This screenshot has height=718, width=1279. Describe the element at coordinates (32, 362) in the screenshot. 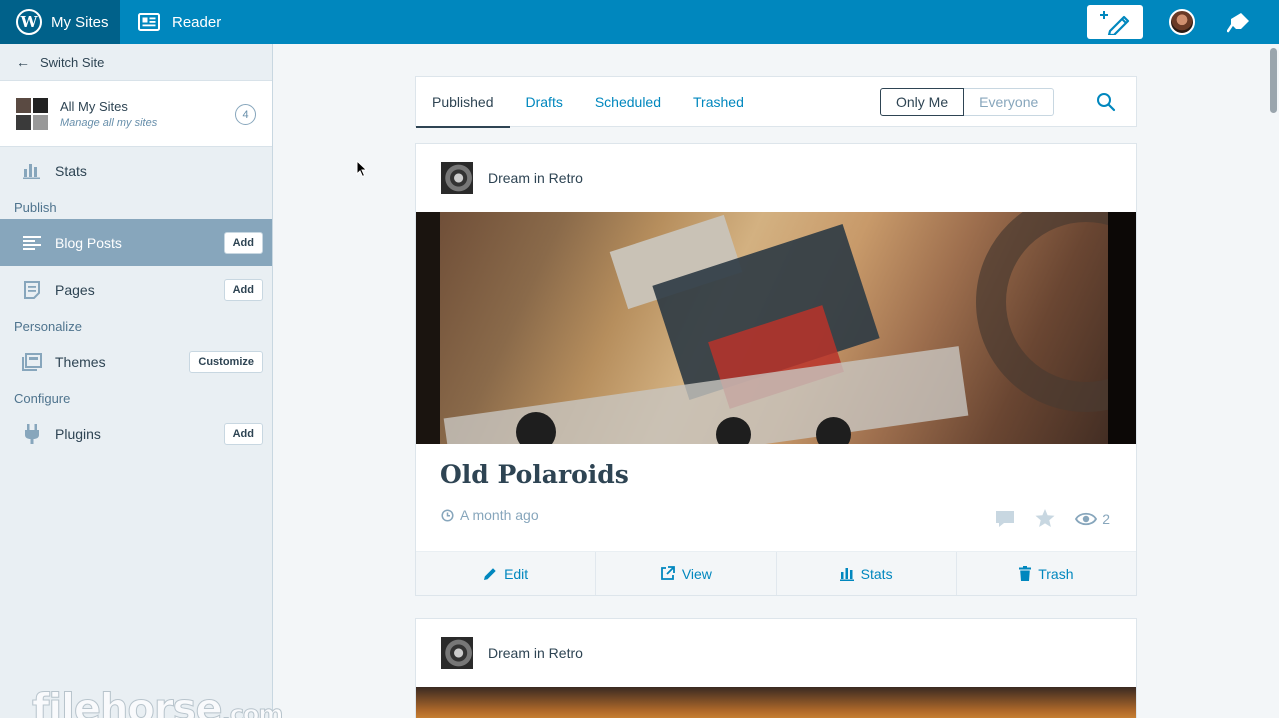

I see `themes-icon` at that location.